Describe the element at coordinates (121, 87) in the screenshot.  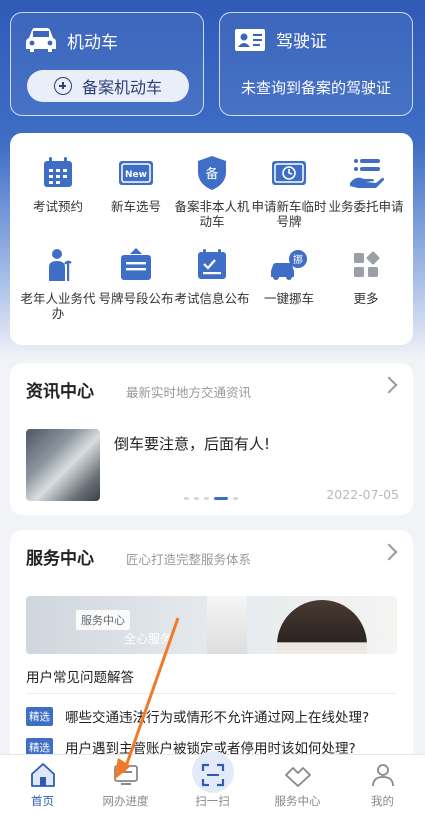
I see `register-vehicle-label: 备案机动车` at that location.